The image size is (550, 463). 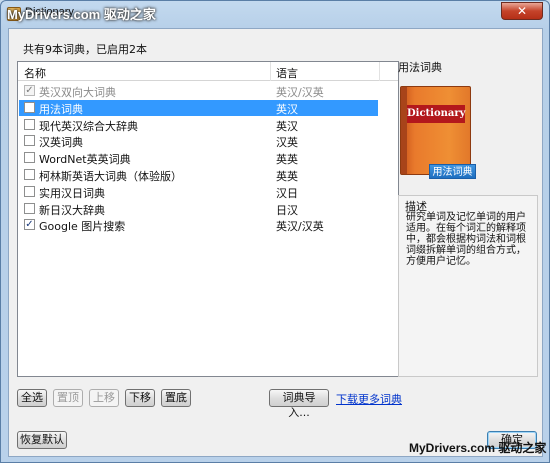 I want to click on dictionary-name: 用法词典, so click(x=61, y=109).